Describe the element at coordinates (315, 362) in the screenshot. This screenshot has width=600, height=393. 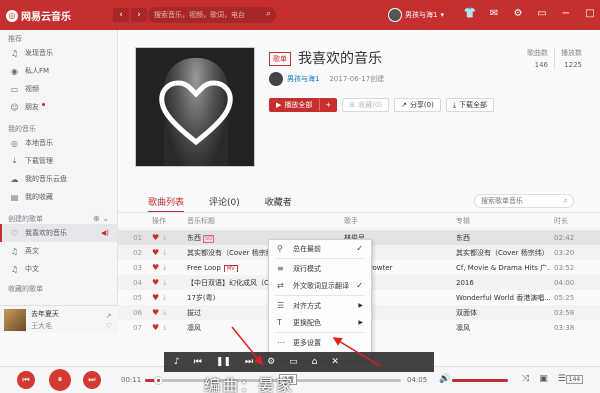
I see `lock-icon: ⌂` at that location.